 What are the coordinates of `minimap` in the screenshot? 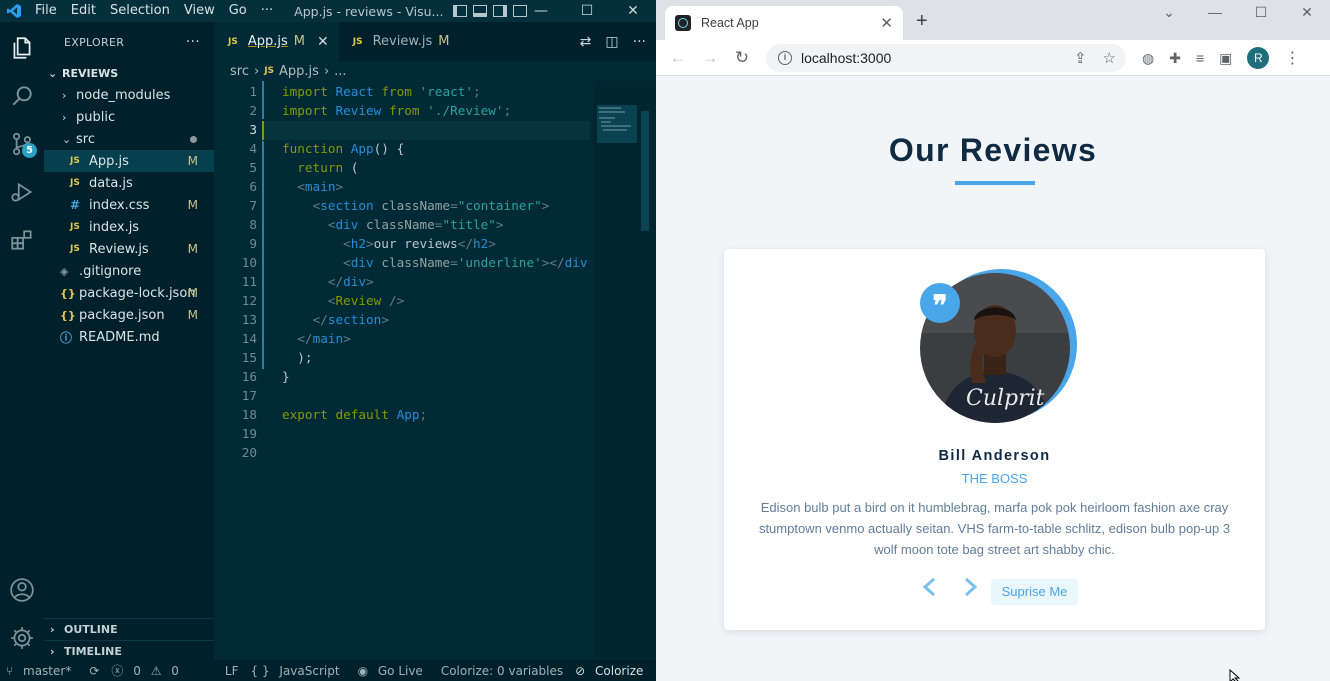 It's located at (624, 370).